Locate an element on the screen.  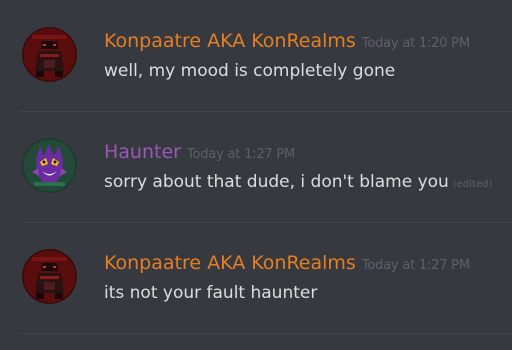
message-header: Konpaatre AKA KonRealms Today at 1:20 PM is located at coordinates (287, 42).